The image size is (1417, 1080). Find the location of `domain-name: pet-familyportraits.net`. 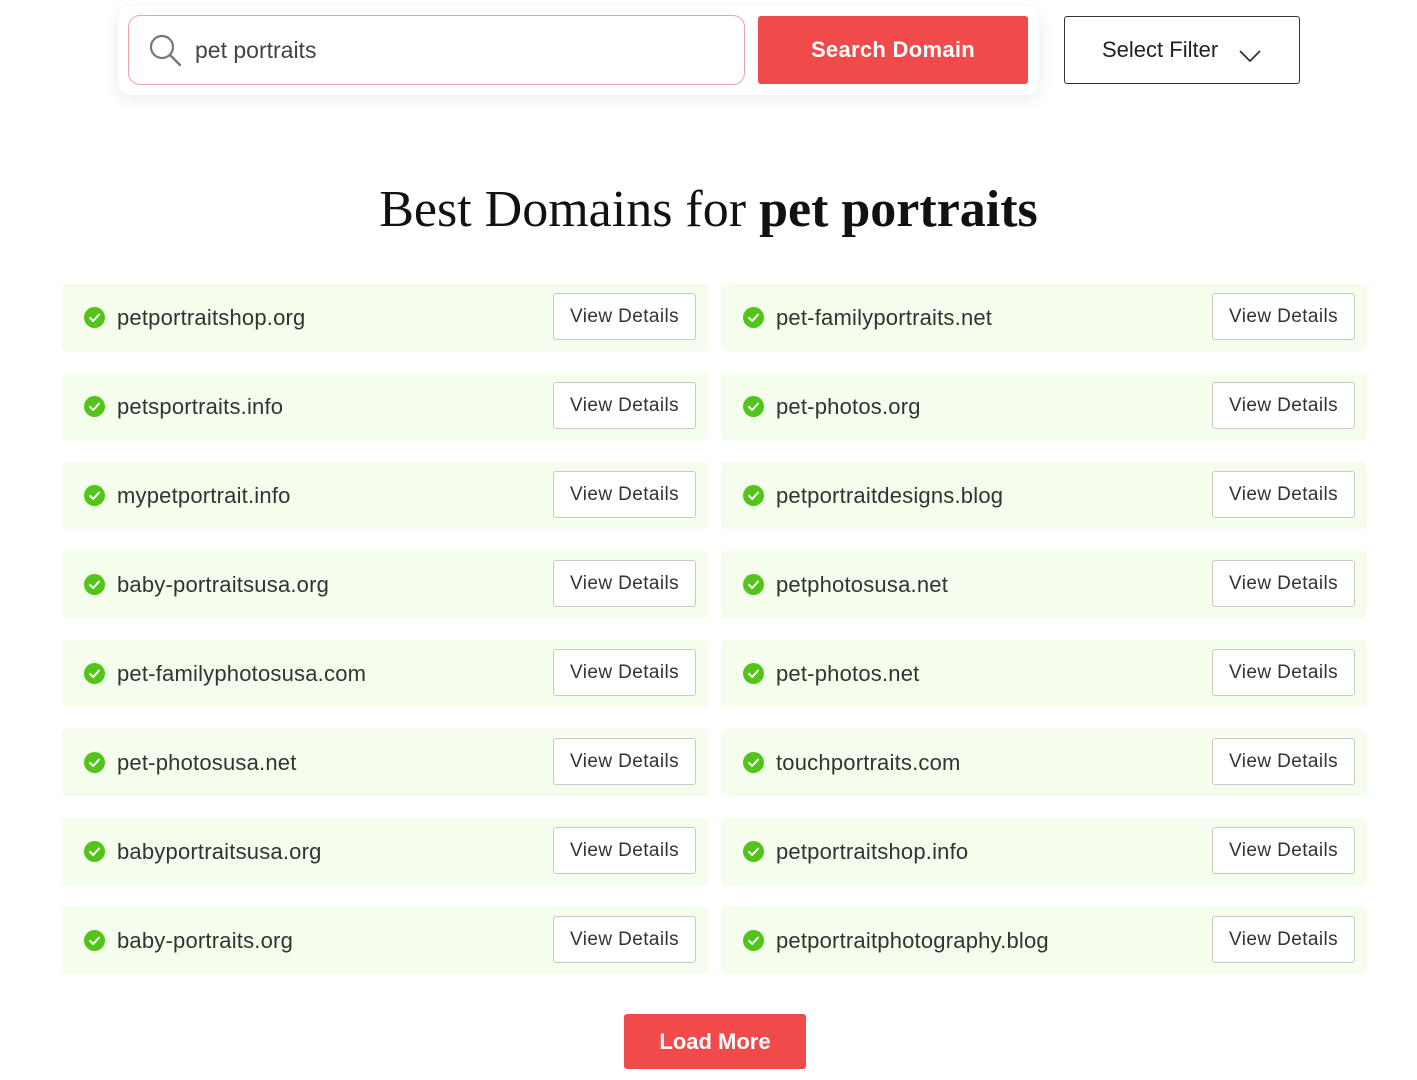

domain-name: pet-familyportraits.net is located at coordinates (884, 317).